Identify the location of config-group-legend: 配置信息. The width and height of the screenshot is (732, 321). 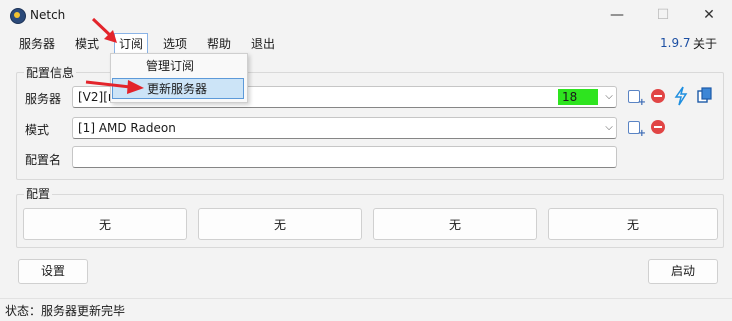
(50, 72).